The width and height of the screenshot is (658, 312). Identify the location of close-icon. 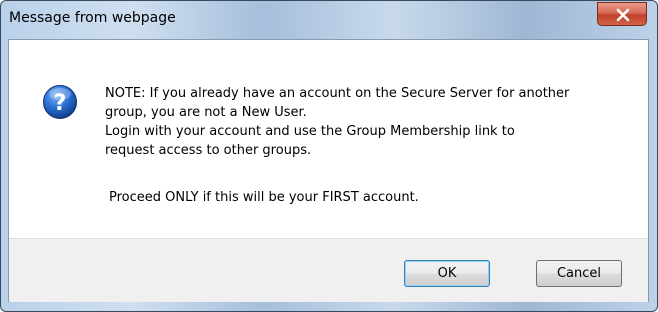
(623, 15).